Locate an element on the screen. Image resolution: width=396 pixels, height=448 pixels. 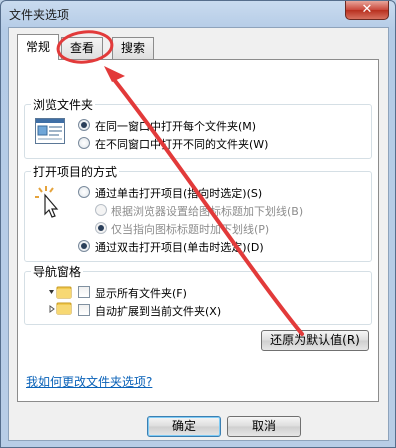
tab-view: 查看 is located at coordinates (82, 48).